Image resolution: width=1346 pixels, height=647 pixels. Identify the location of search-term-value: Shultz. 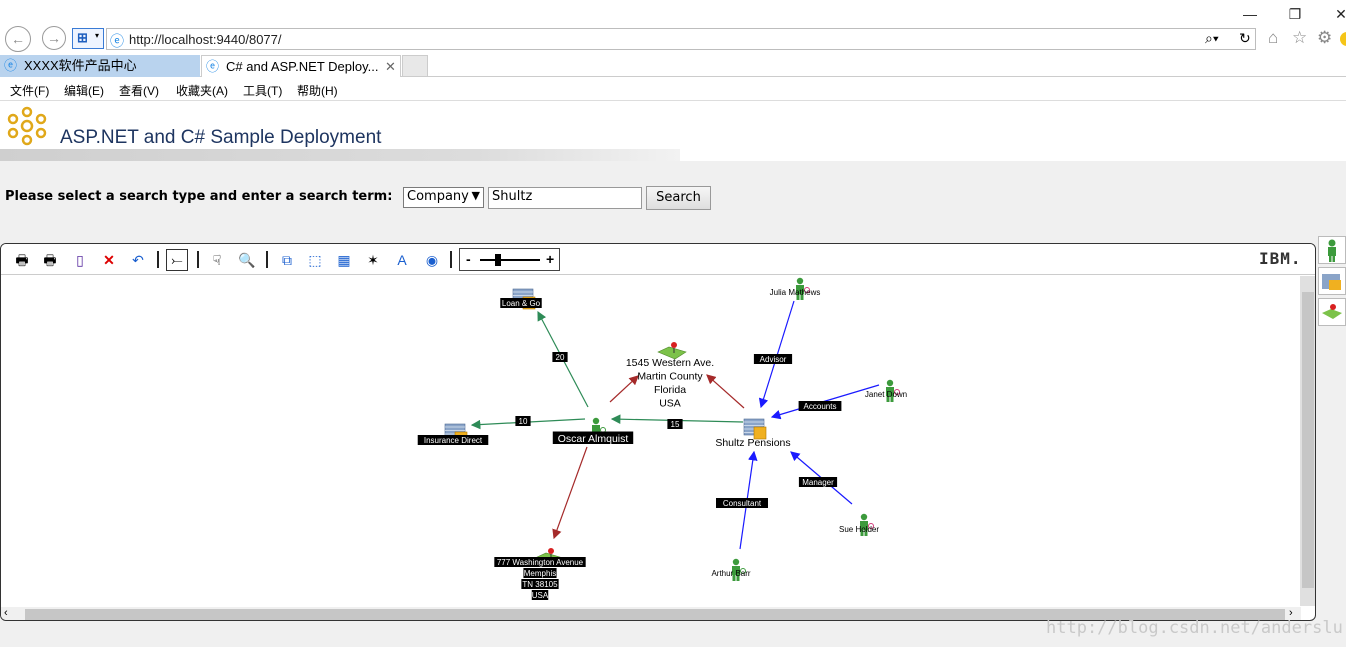
(512, 196).